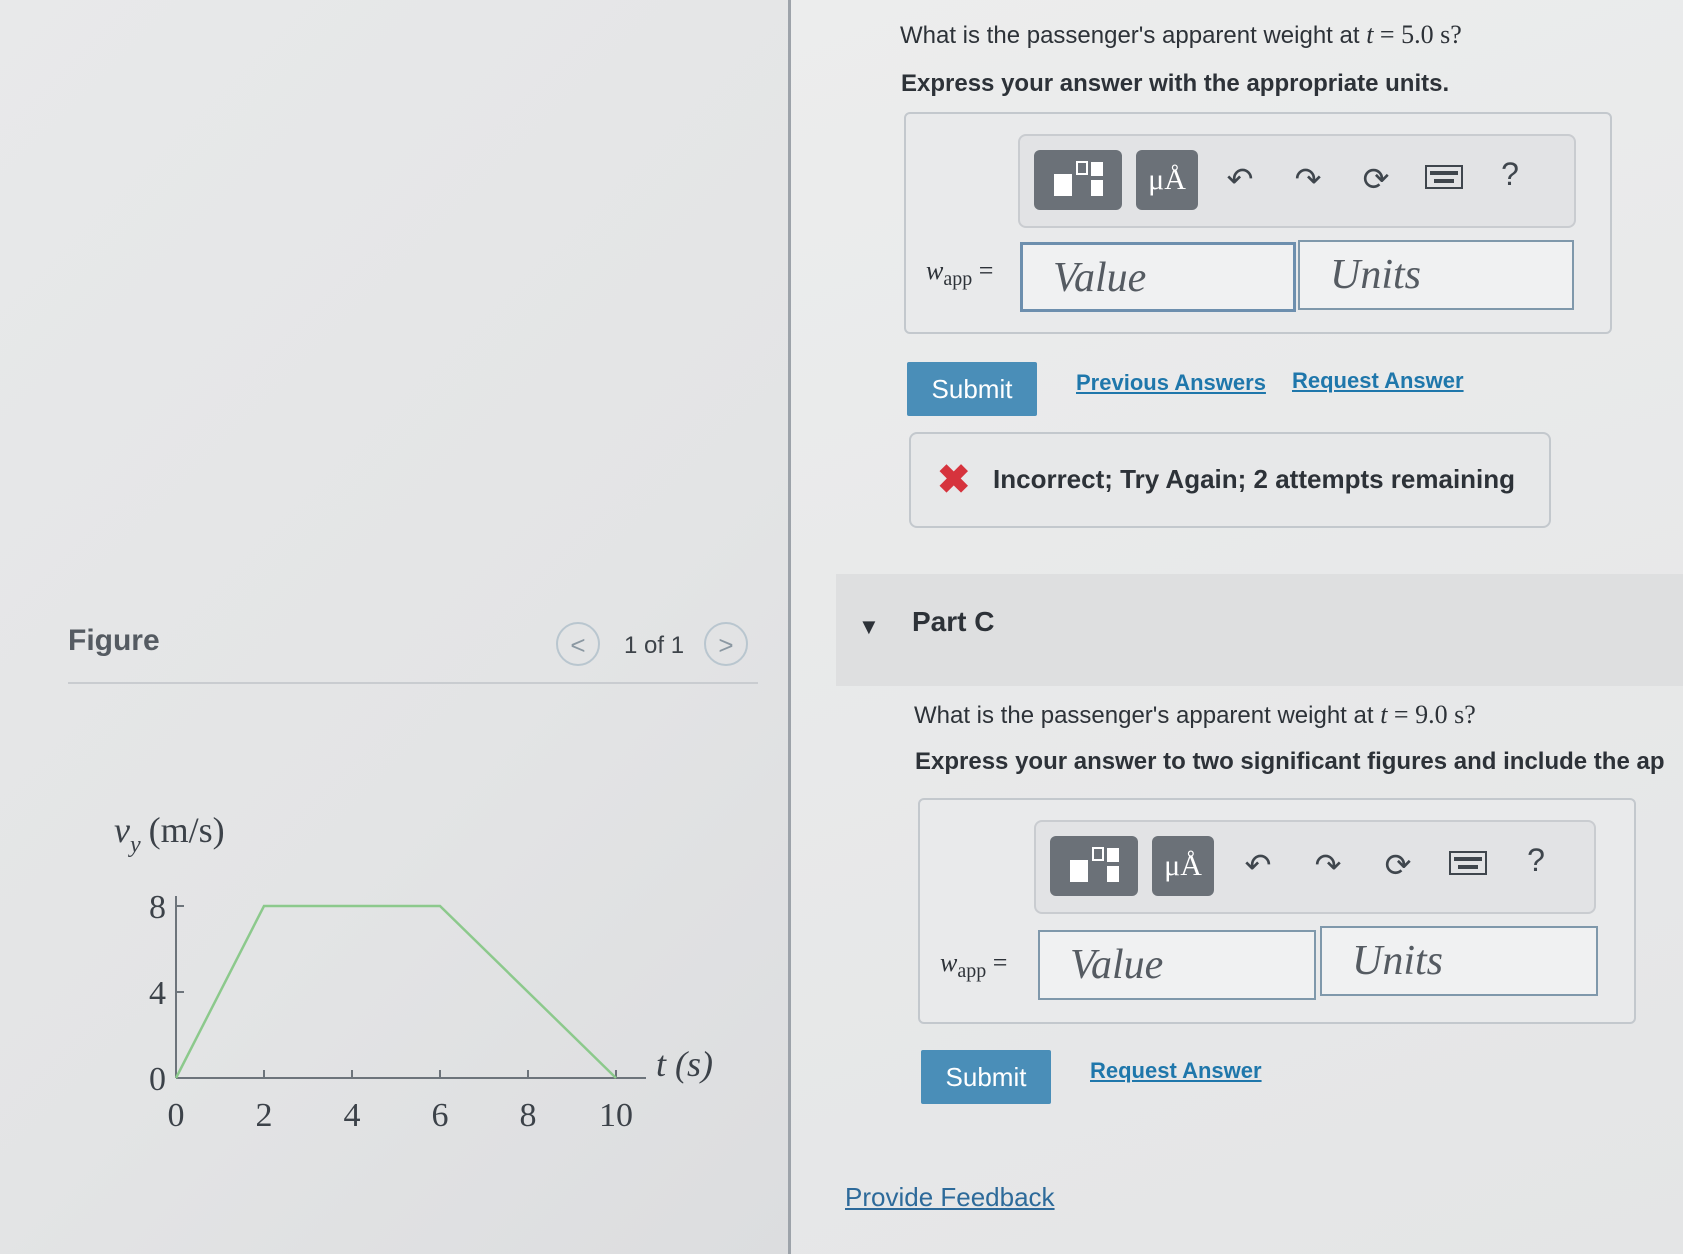 The width and height of the screenshot is (1683, 1254). Describe the element at coordinates (169, 834) in the screenshot. I see `y-axis-label: vy (m/s)` at that location.